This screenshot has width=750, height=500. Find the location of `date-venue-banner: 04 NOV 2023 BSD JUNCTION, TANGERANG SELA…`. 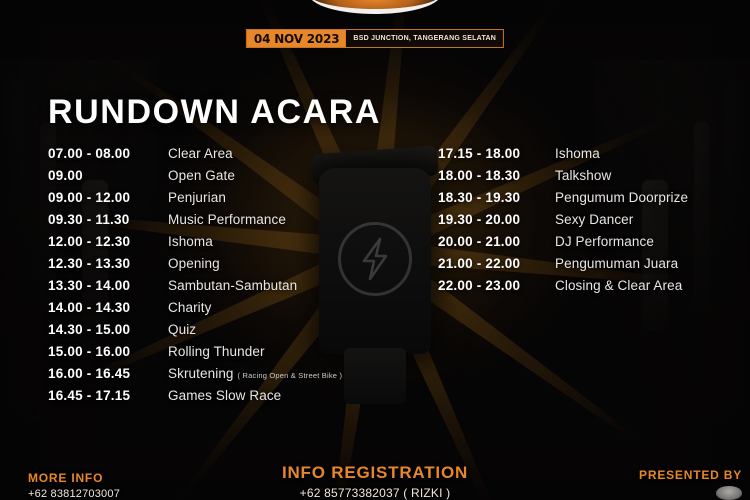

date-venue-banner: 04 NOV 2023 BSD JUNCTION, TANGERANG SELA… is located at coordinates (375, 38).